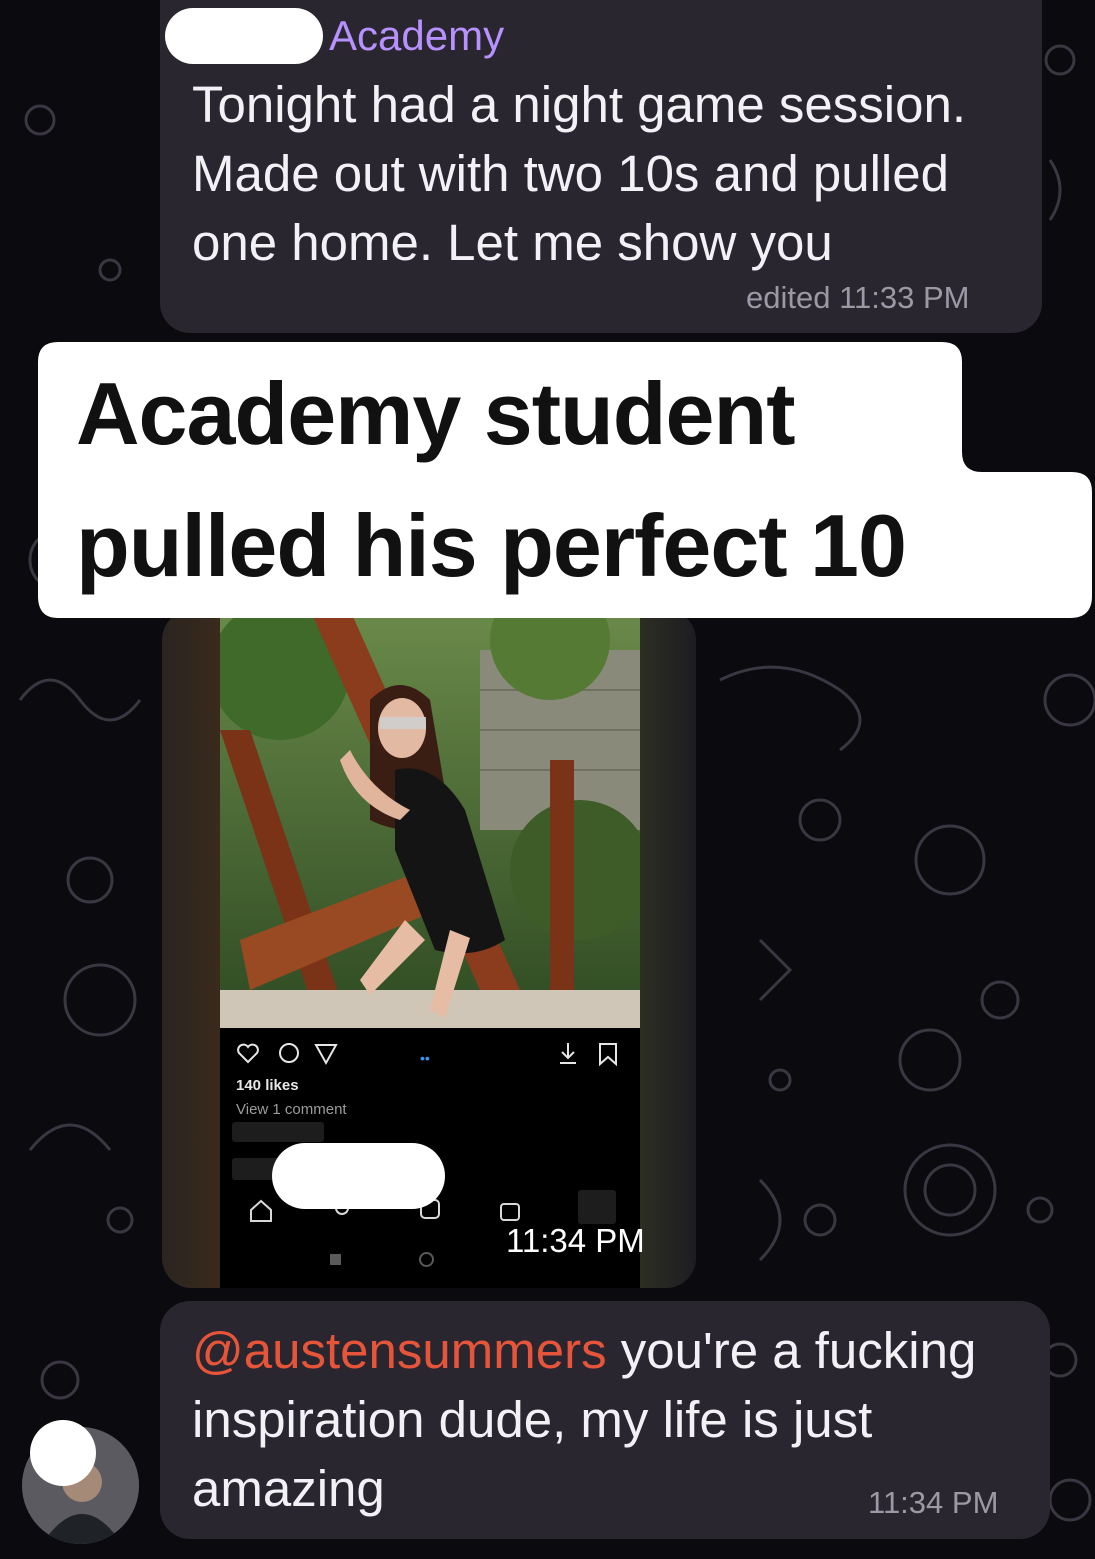 This screenshot has height=1559, width=1095. What do you see at coordinates (261, 1210) in the screenshot?
I see `home-icon` at bounding box center [261, 1210].